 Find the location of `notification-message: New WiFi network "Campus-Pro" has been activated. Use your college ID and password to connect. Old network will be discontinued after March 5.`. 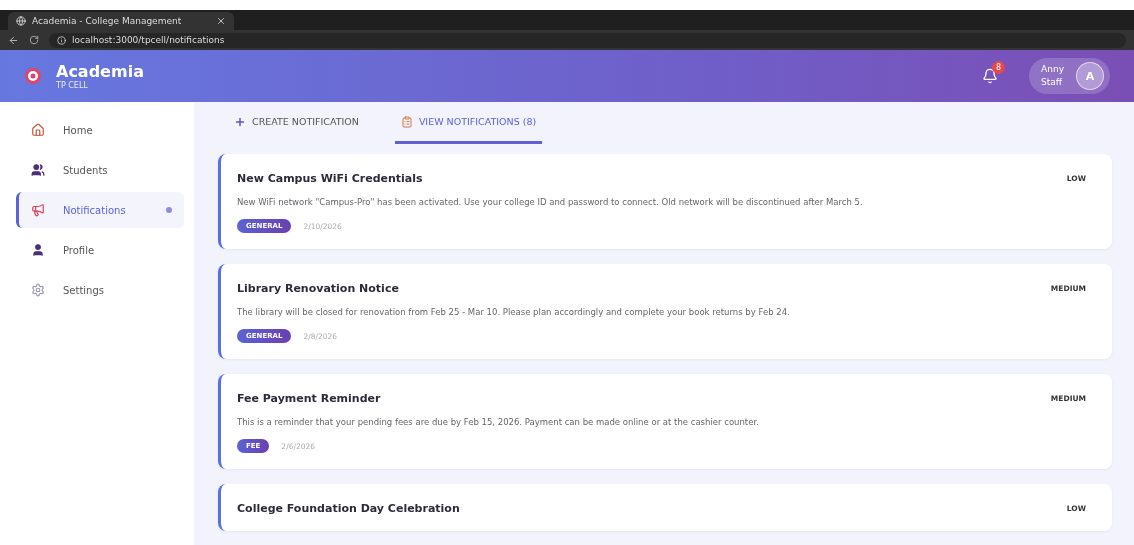

notification-message: New WiFi network "Campus-Pro" has been activated. Use your college ID and password to connect. Old network will be discontinued after March 5. is located at coordinates (550, 202).